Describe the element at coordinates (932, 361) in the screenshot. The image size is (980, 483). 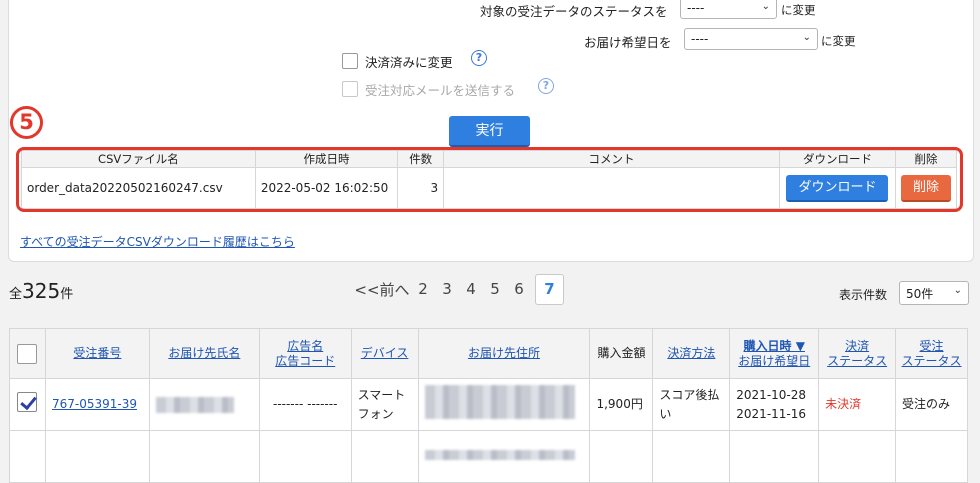
I see `sort-order-status-2: ステータス` at that location.